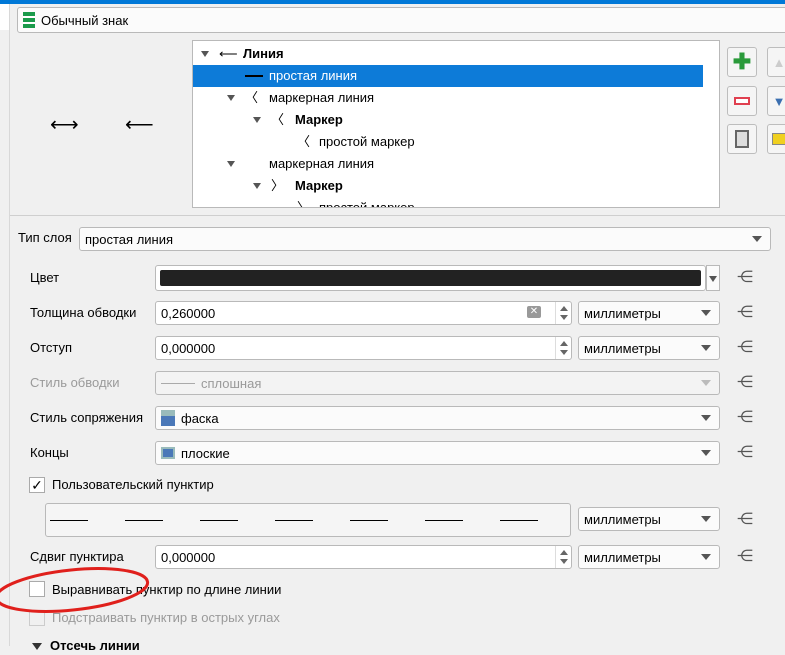 This screenshot has width=785, height=655. Describe the element at coordinates (745, 418) in the screenshot. I see `data-defined-override-join-icon: ⋲` at that location.